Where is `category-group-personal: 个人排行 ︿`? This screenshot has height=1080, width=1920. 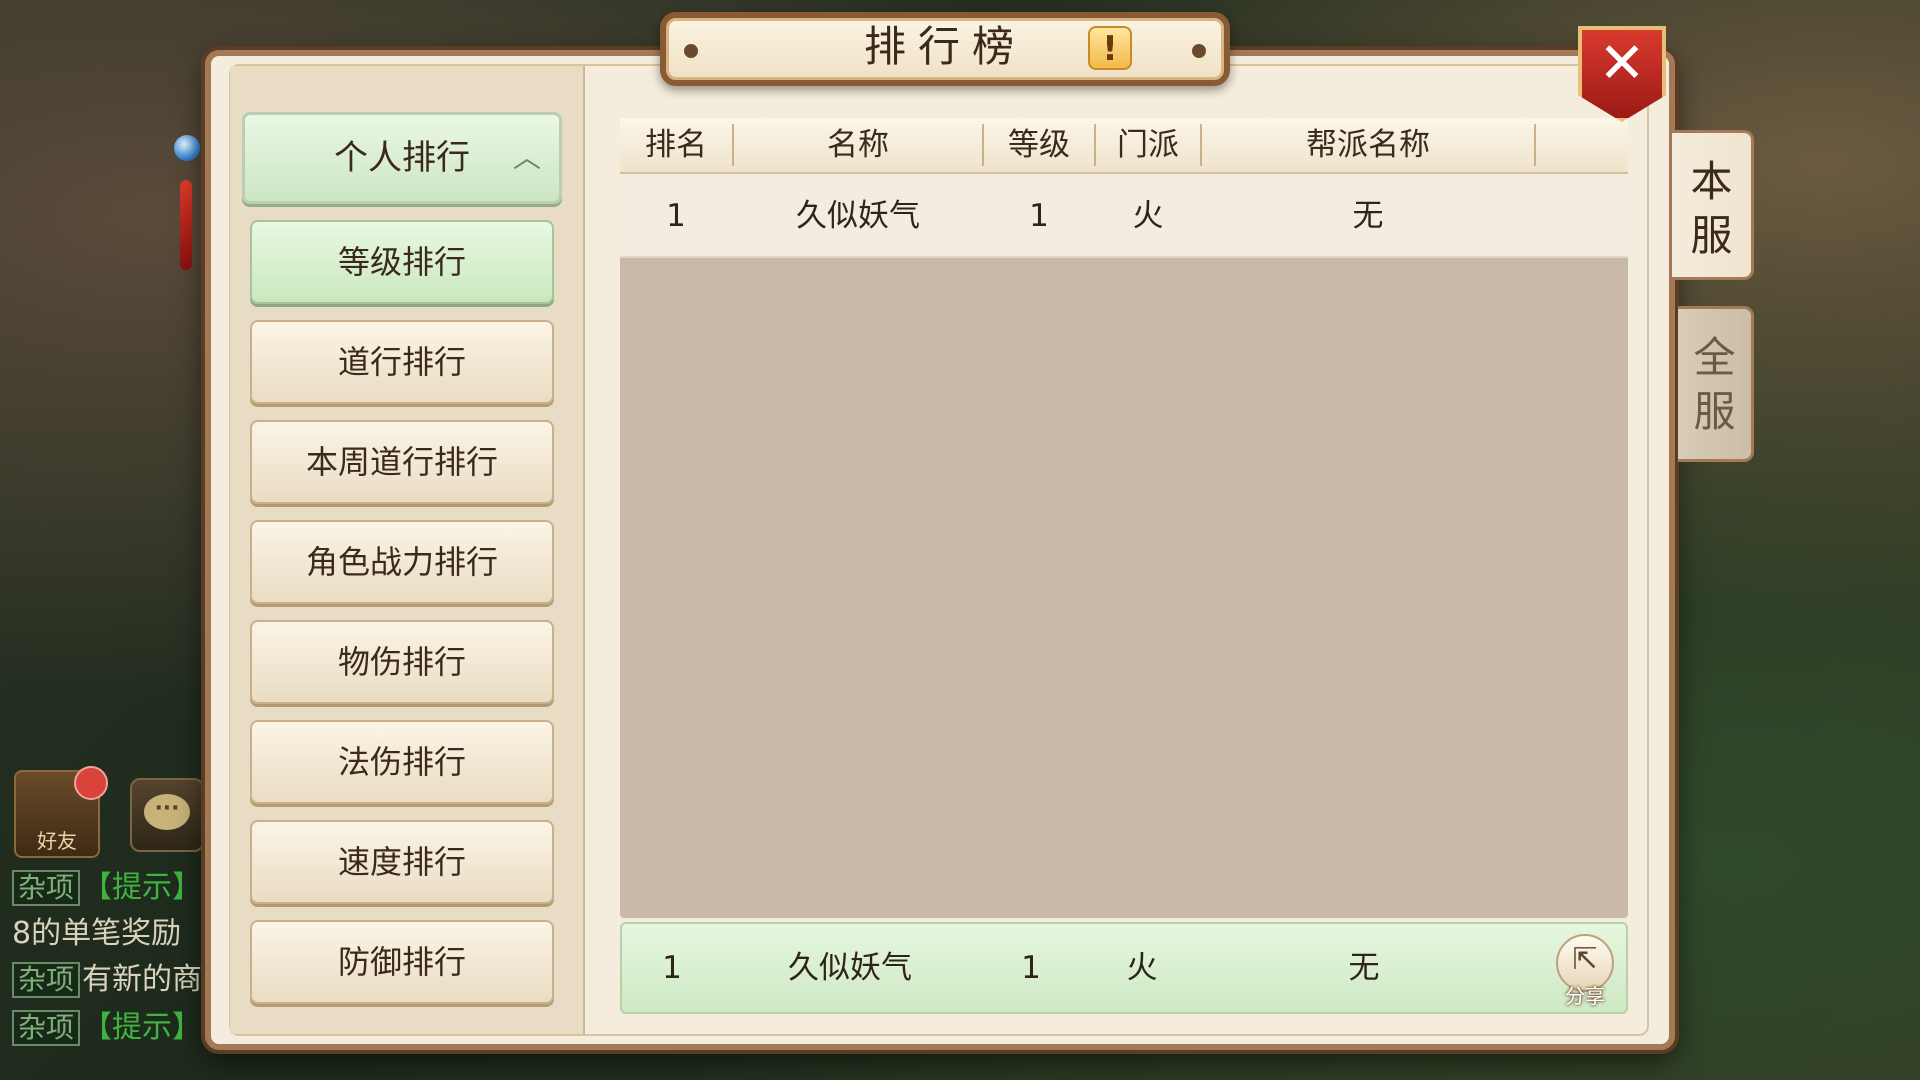 category-group-personal: 个人排行 ︿ is located at coordinates (402, 158).